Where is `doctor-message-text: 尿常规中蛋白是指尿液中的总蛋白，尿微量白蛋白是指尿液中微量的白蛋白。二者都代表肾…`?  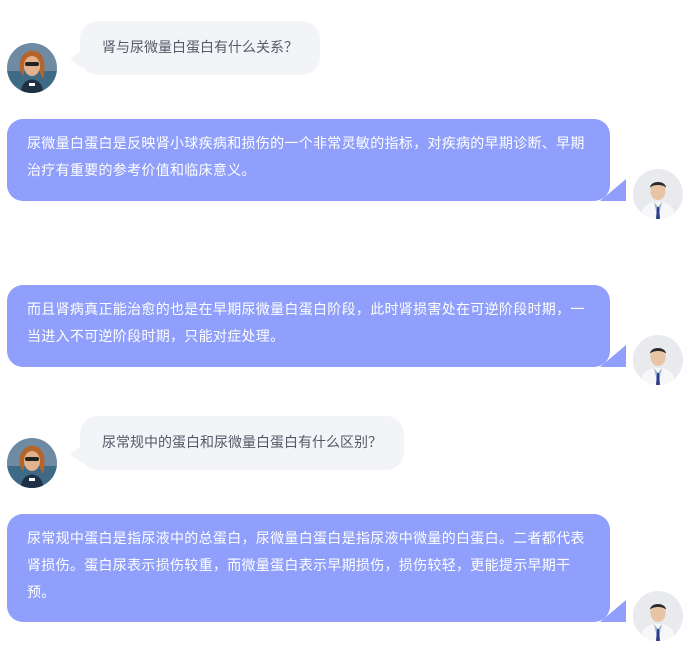
doctor-message-text: 尿常规中蛋白是指尿液中的总蛋白，尿微量白蛋白是指尿液中微量的白蛋白。二者都代表肾… is located at coordinates (306, 566).